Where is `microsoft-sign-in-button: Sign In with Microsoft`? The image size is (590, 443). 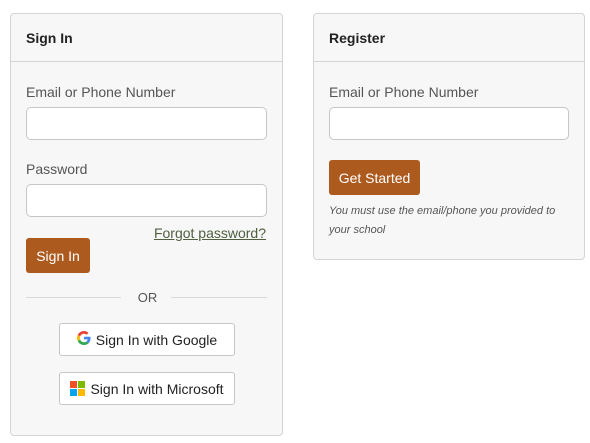
microsoft-sign-in-button: Sign In with Microsoft is located at coordinates (147, 388).